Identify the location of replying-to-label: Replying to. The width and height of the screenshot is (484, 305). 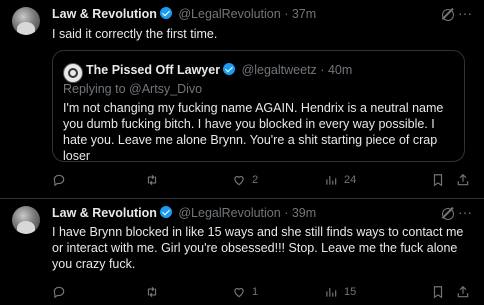
(96, 89).